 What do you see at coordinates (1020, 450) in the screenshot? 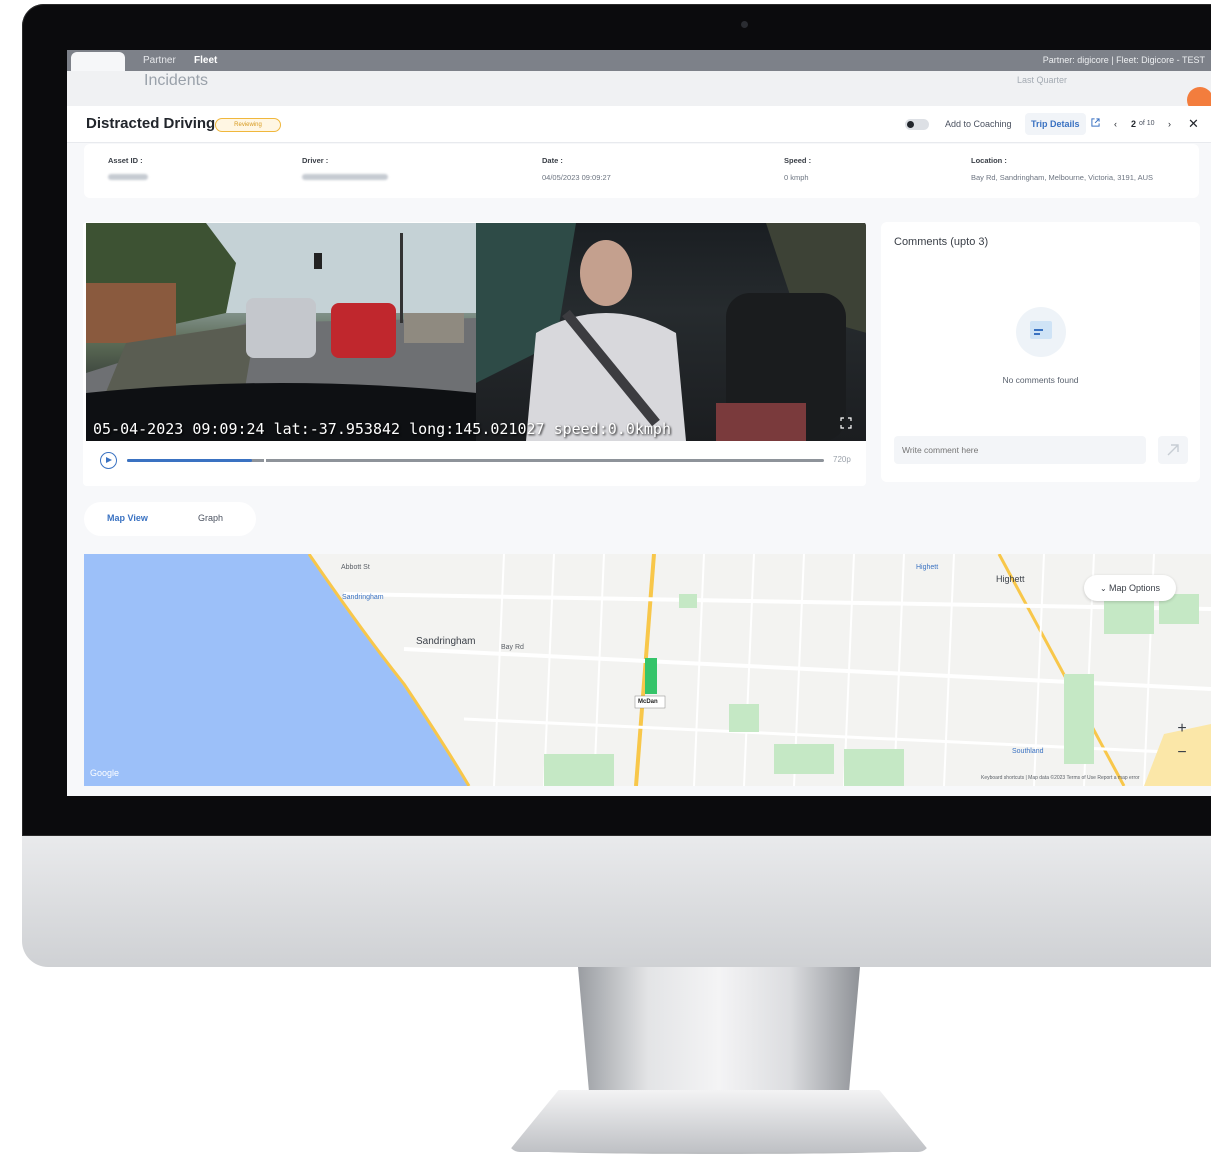
I see `comment-input` at bounding box center [1020, 450].